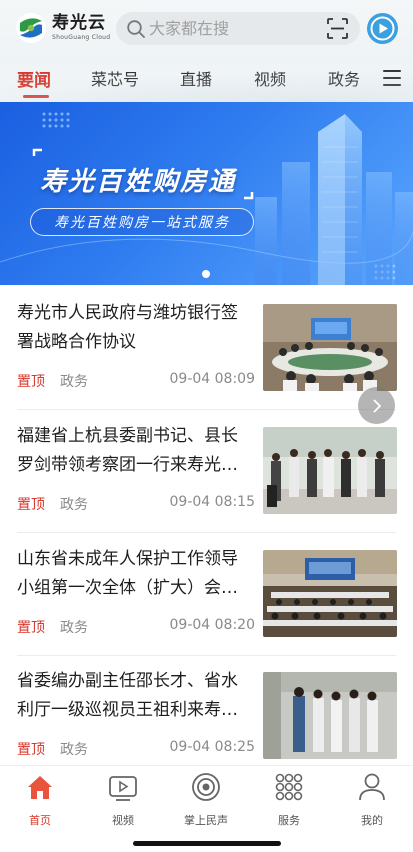 This screenshot has width=413, height=852. I want to click on channel-tabs: 要闻 菜芯号 直播 视频 政务, so click(206, 81).